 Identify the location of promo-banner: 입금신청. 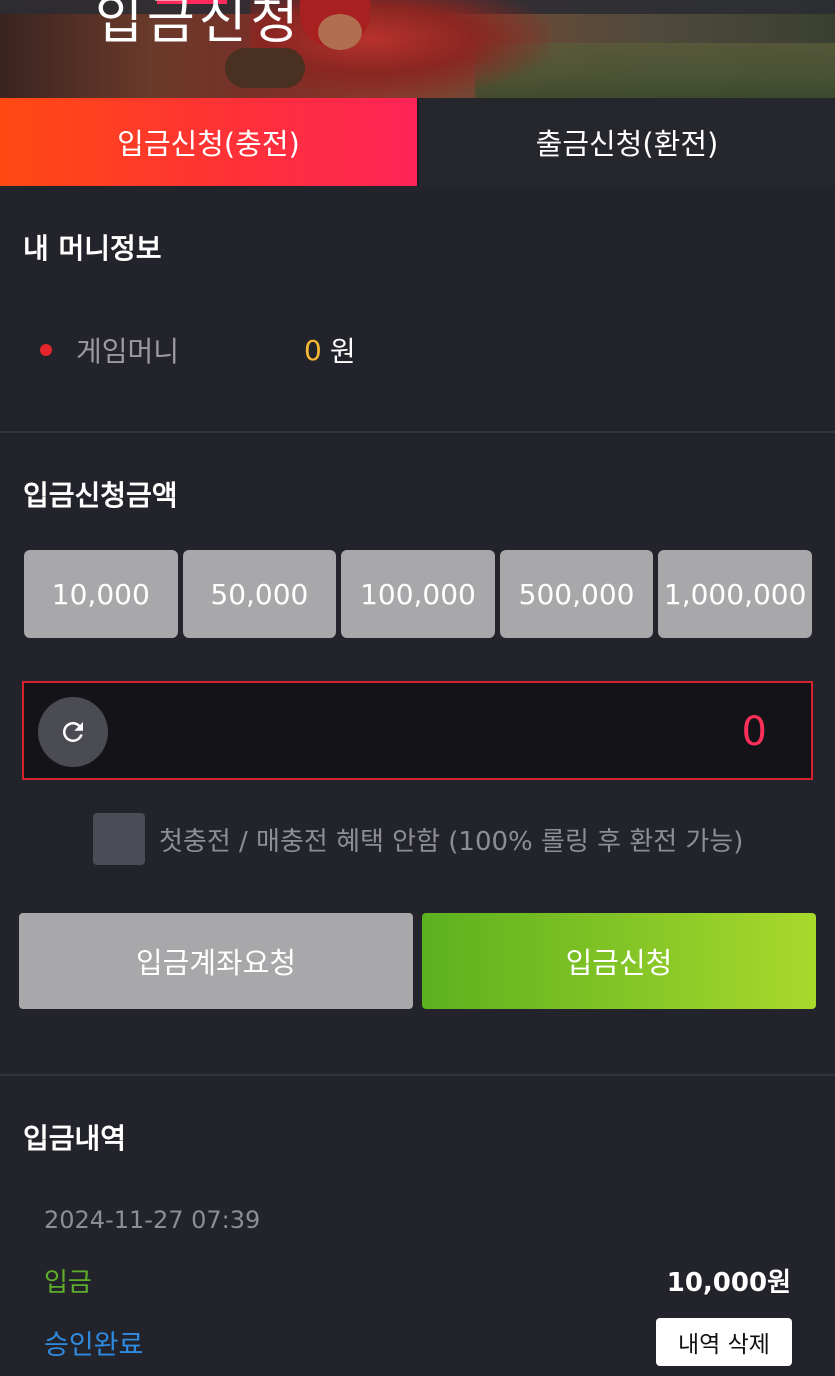
(417, 49).